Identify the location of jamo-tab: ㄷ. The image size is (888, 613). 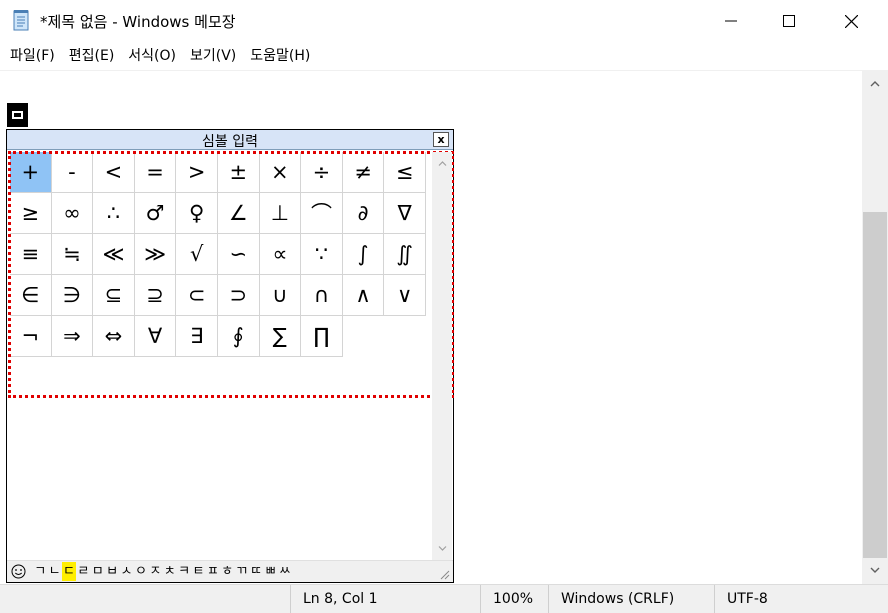
(69, 571).